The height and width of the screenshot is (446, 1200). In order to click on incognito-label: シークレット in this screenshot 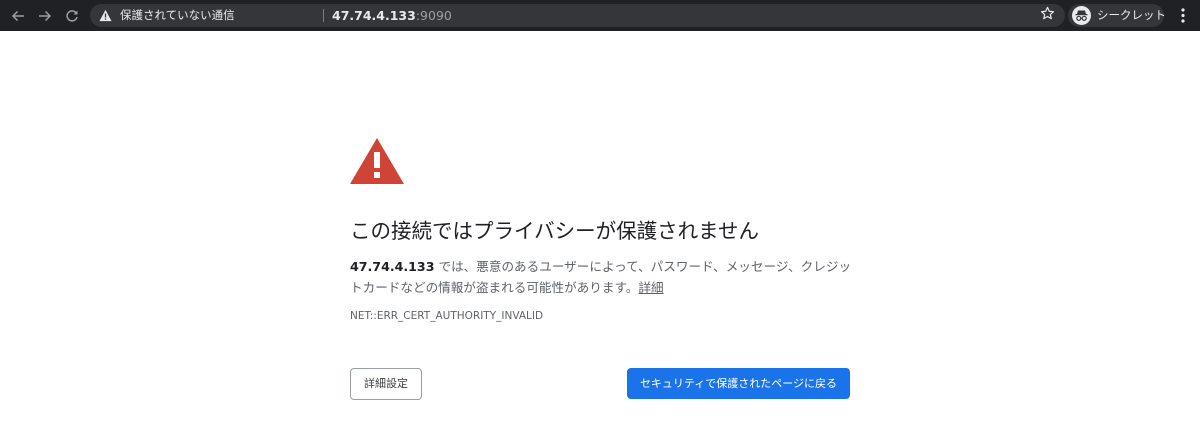, I will do `click(1131, 15)`.